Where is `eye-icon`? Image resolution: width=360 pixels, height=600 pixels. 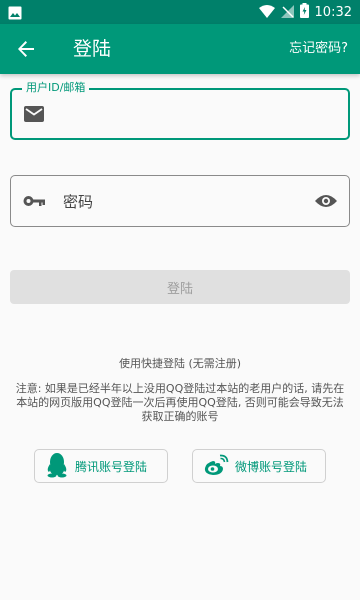
eye-icon is located at coordinates (326, 201).